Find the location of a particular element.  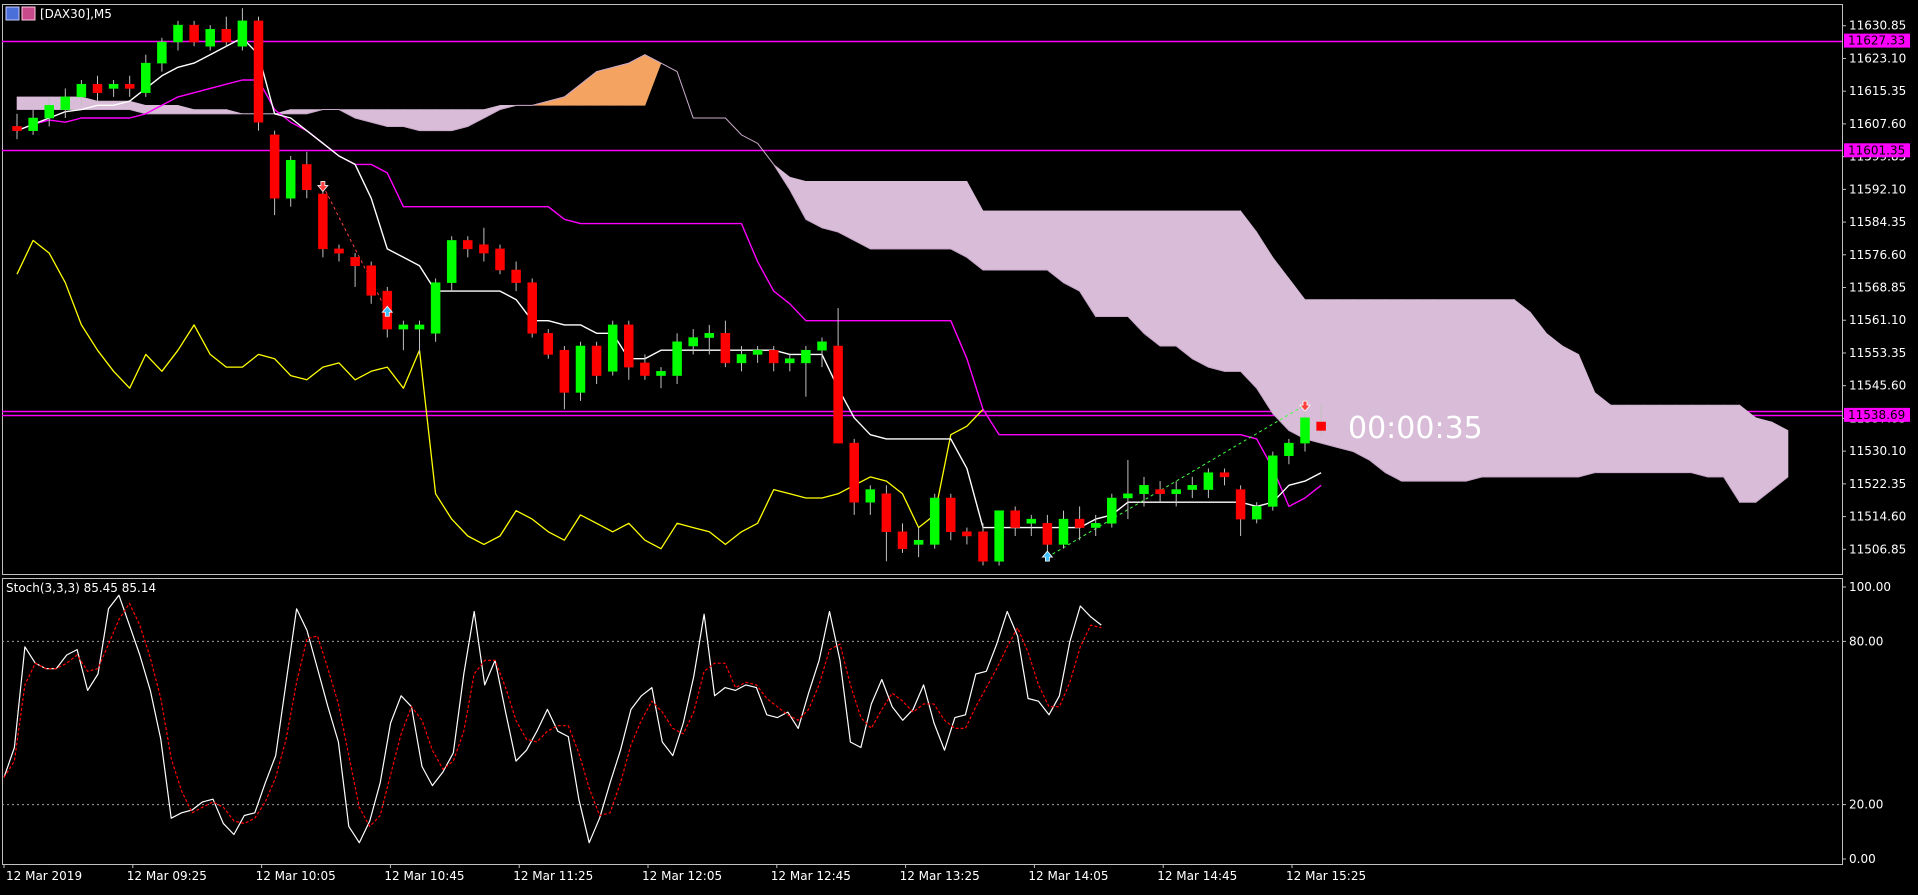

countdown-timer: 00:00:35 is located at coordinates (1415, 428).